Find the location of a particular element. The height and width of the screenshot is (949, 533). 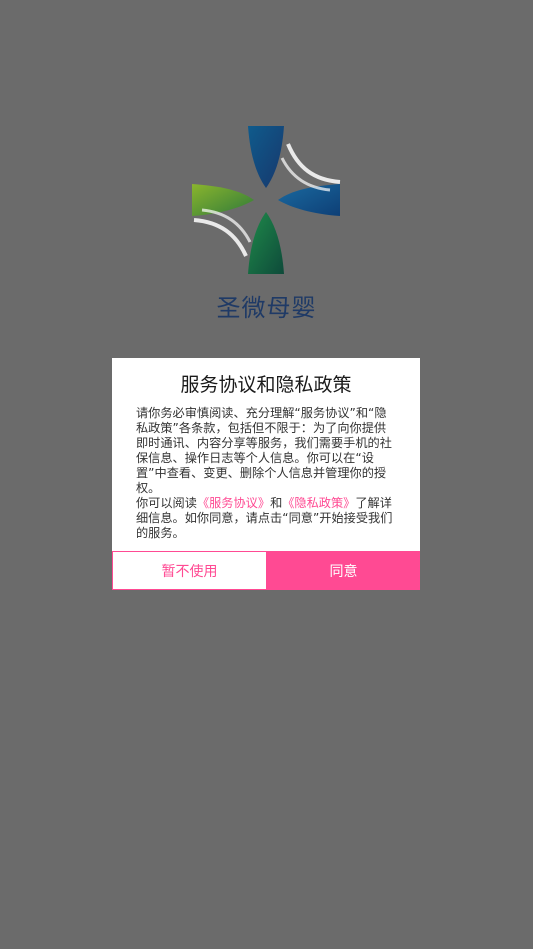

paragraph-2-prefix: 你可以阅读 is located at coordinates (166, 503).